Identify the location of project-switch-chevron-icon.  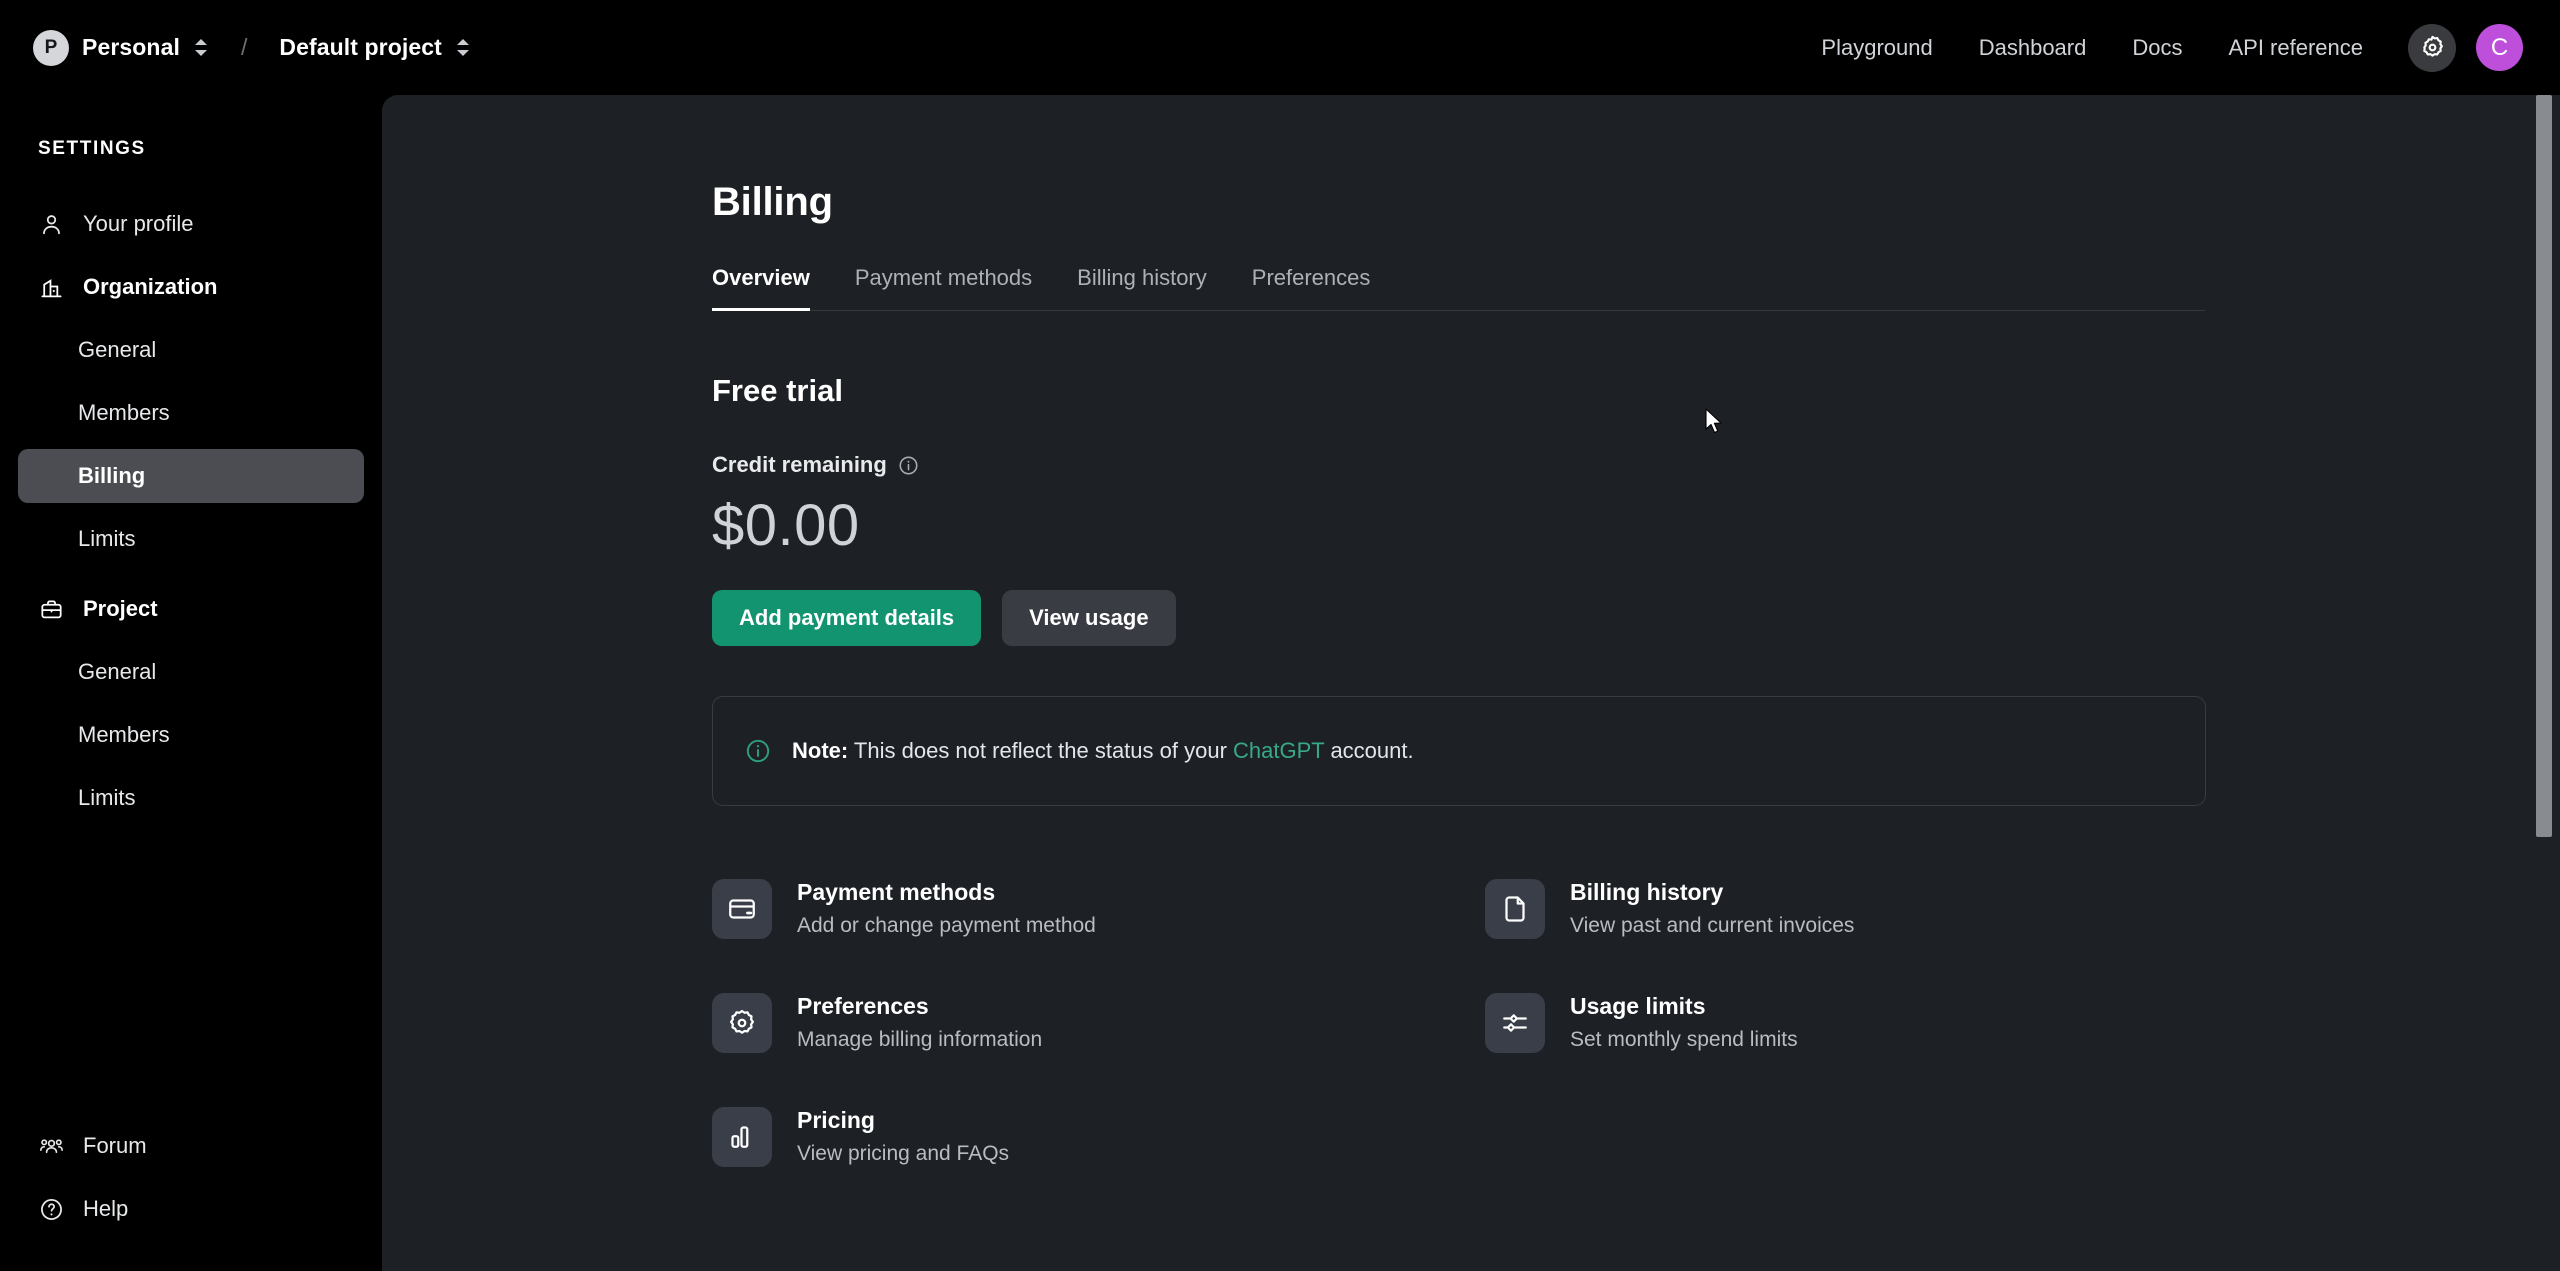
(463, 48).